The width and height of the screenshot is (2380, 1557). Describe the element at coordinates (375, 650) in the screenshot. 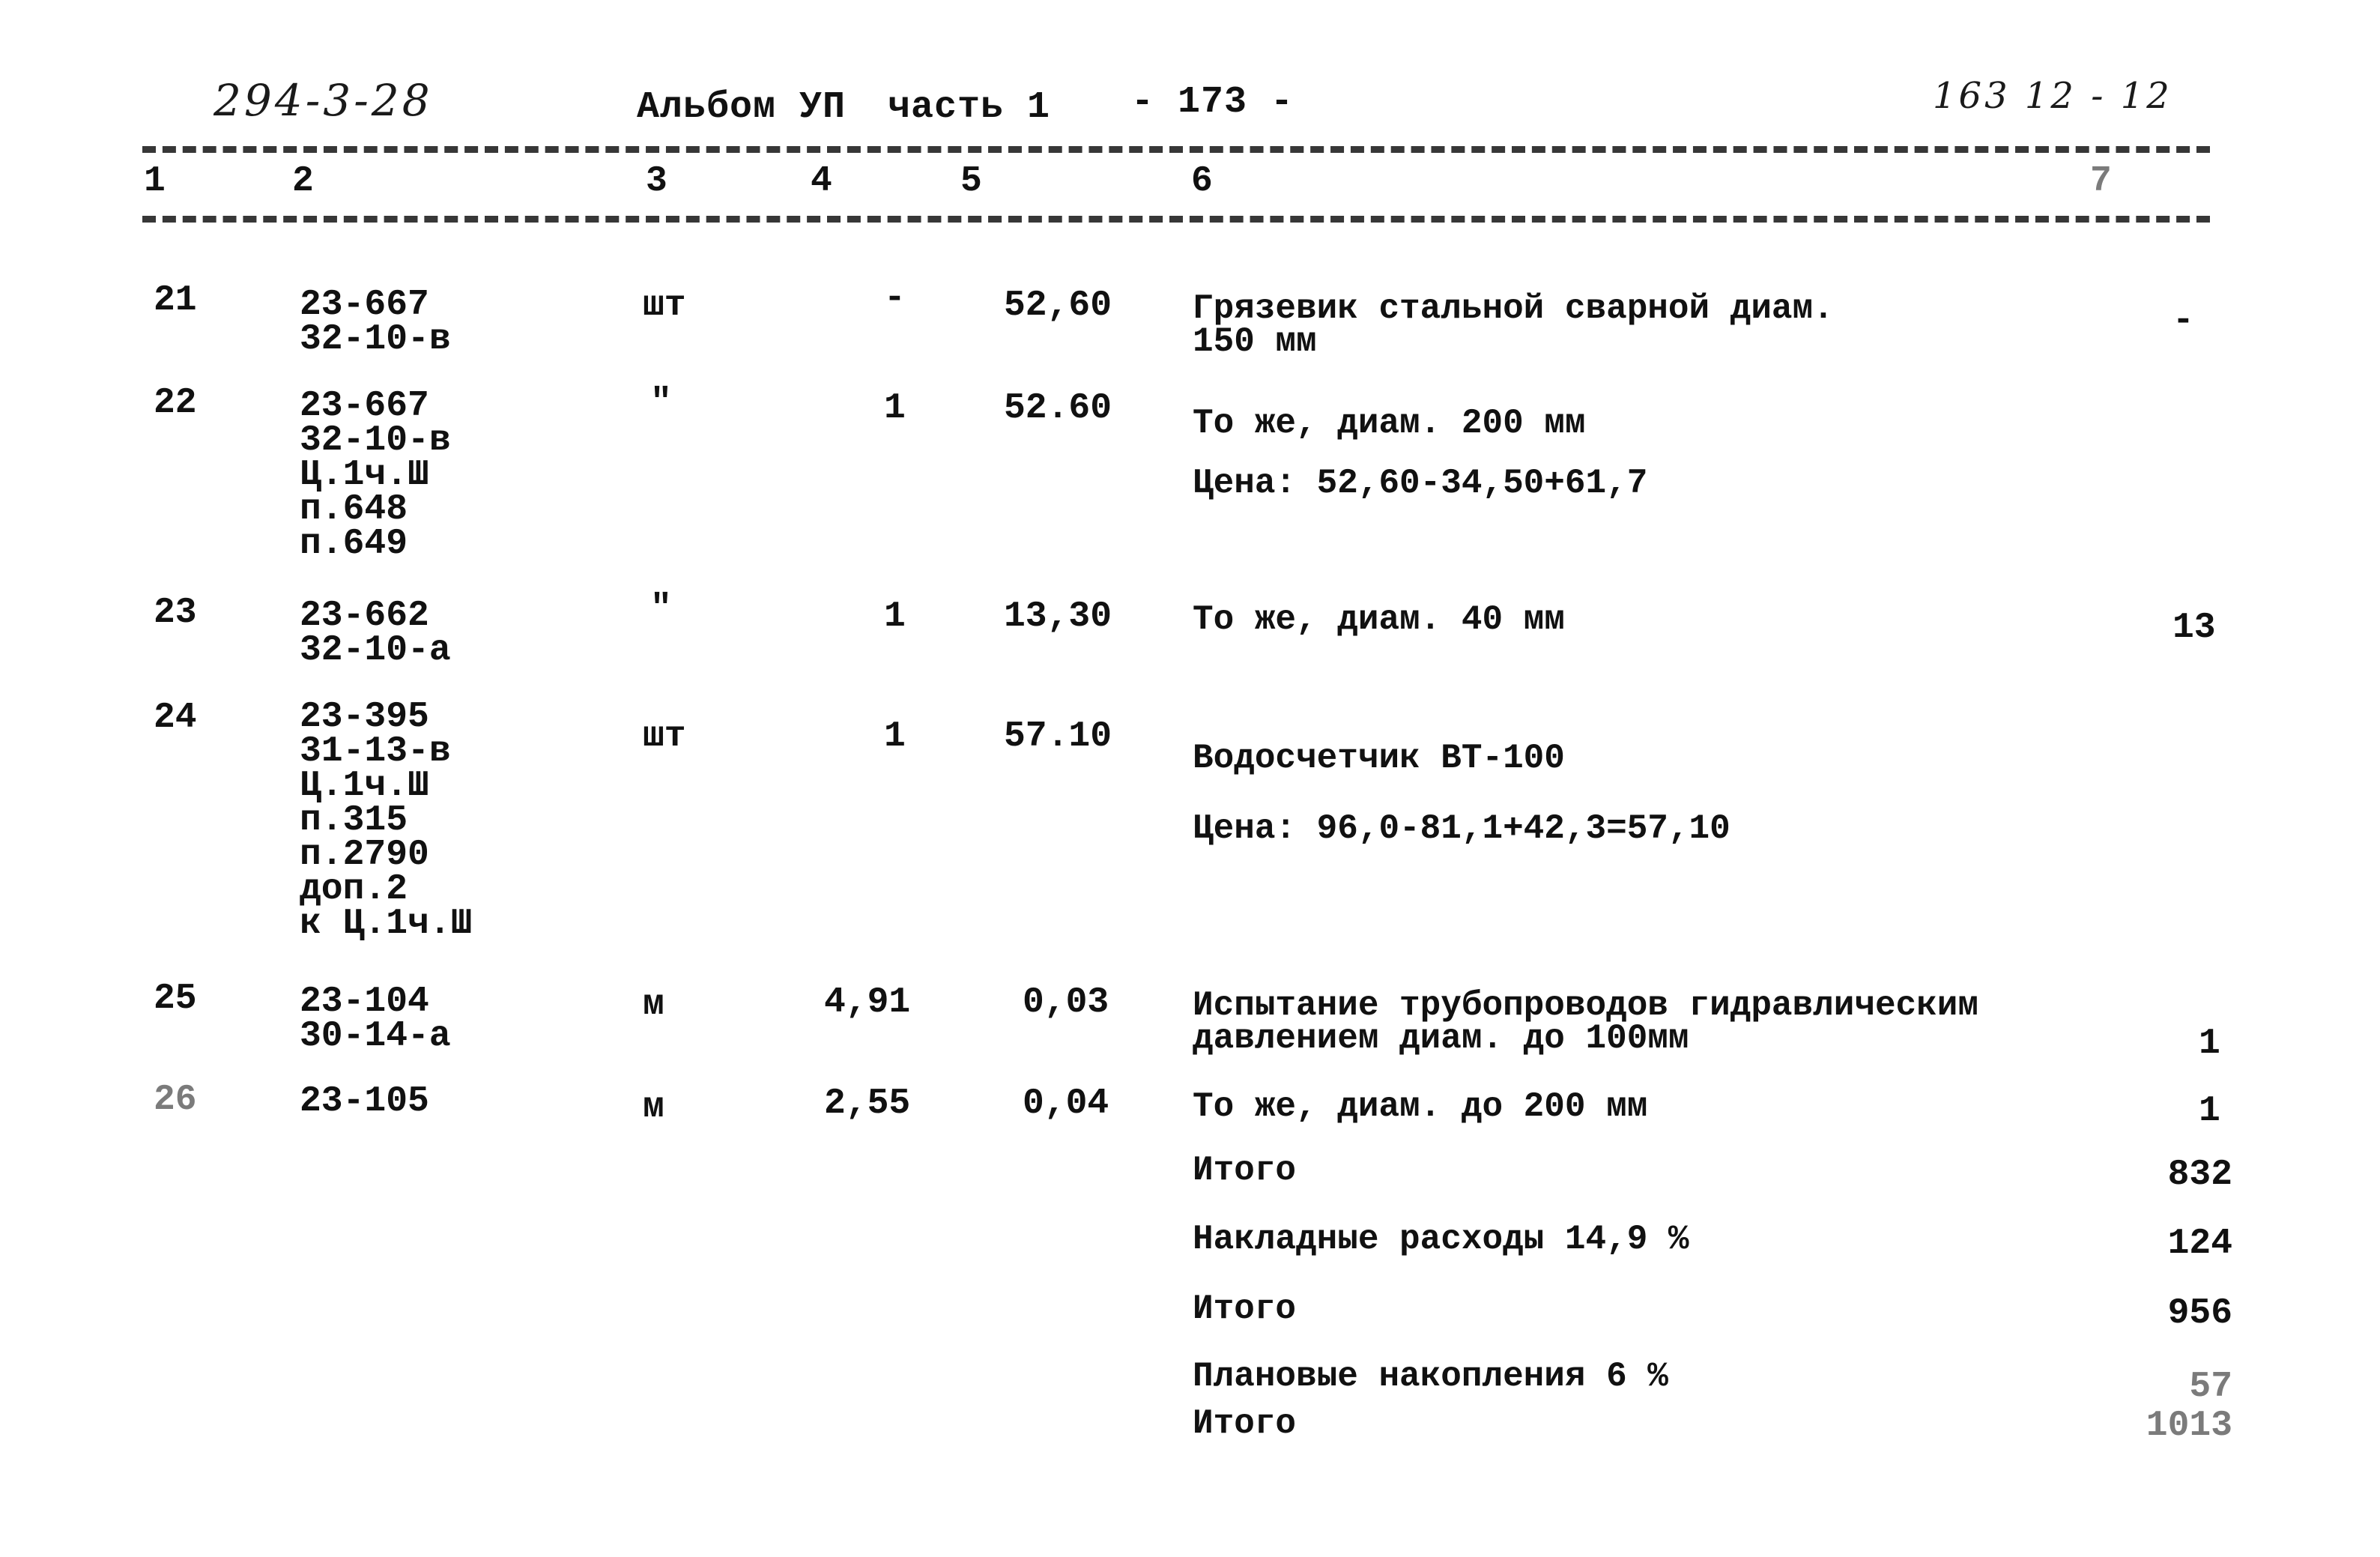

I see `reference: 32-10-а` at that location.